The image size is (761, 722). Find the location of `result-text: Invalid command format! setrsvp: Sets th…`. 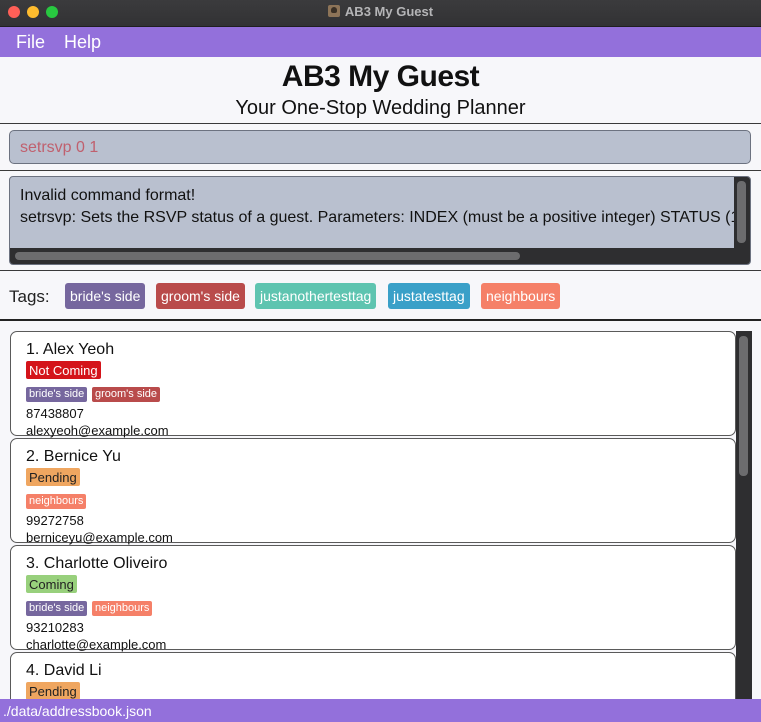

result-text: Invalid command format! setrsvp: Sets th… is located at coordinates (379, 207).